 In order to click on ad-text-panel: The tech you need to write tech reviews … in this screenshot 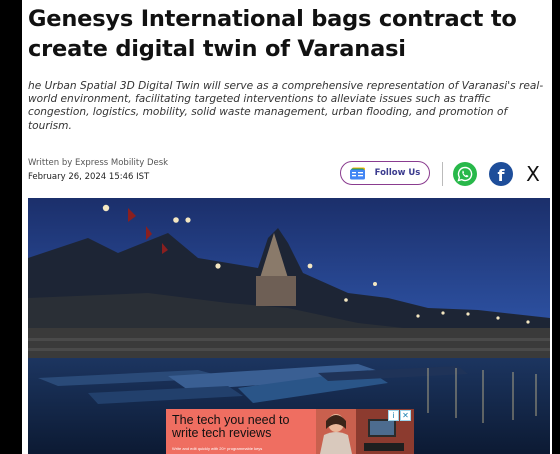, I will do `click(241, 431)`.